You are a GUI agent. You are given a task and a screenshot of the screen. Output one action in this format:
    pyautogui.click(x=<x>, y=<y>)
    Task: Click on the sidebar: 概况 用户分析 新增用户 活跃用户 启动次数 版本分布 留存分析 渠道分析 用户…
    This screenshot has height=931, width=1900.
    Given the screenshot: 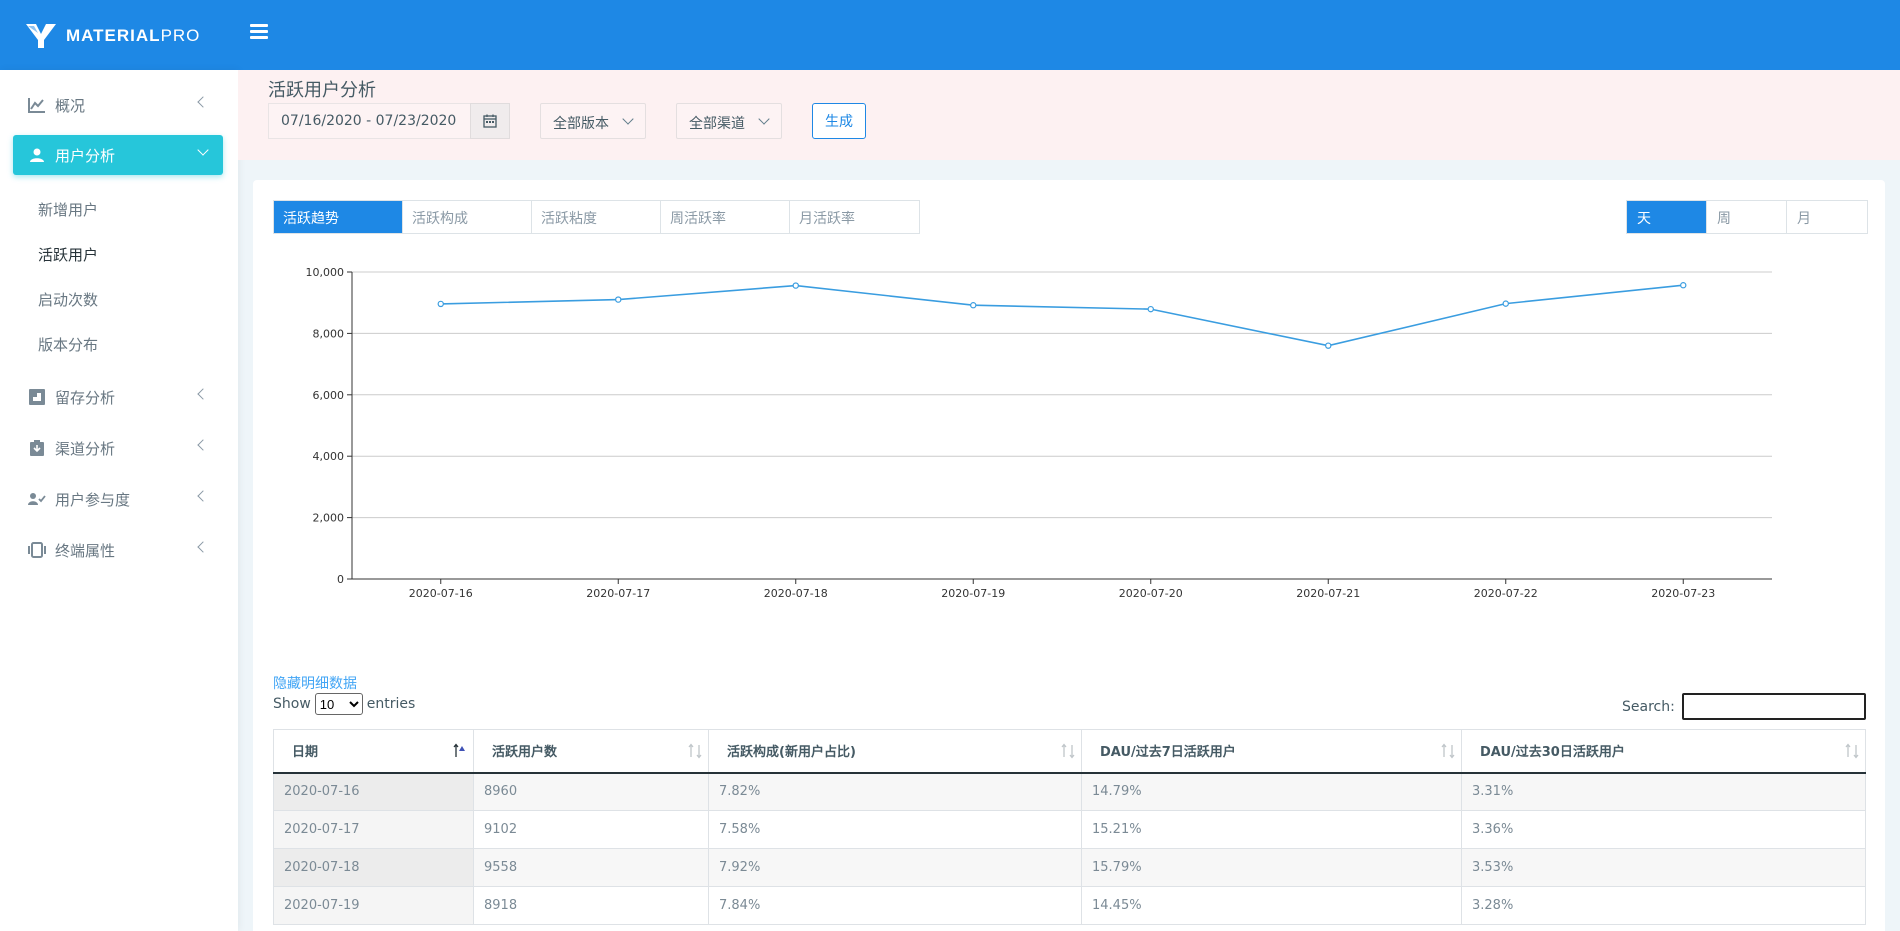 What is the action you would take?
    pyautogui.click(x=119, y=500)
    